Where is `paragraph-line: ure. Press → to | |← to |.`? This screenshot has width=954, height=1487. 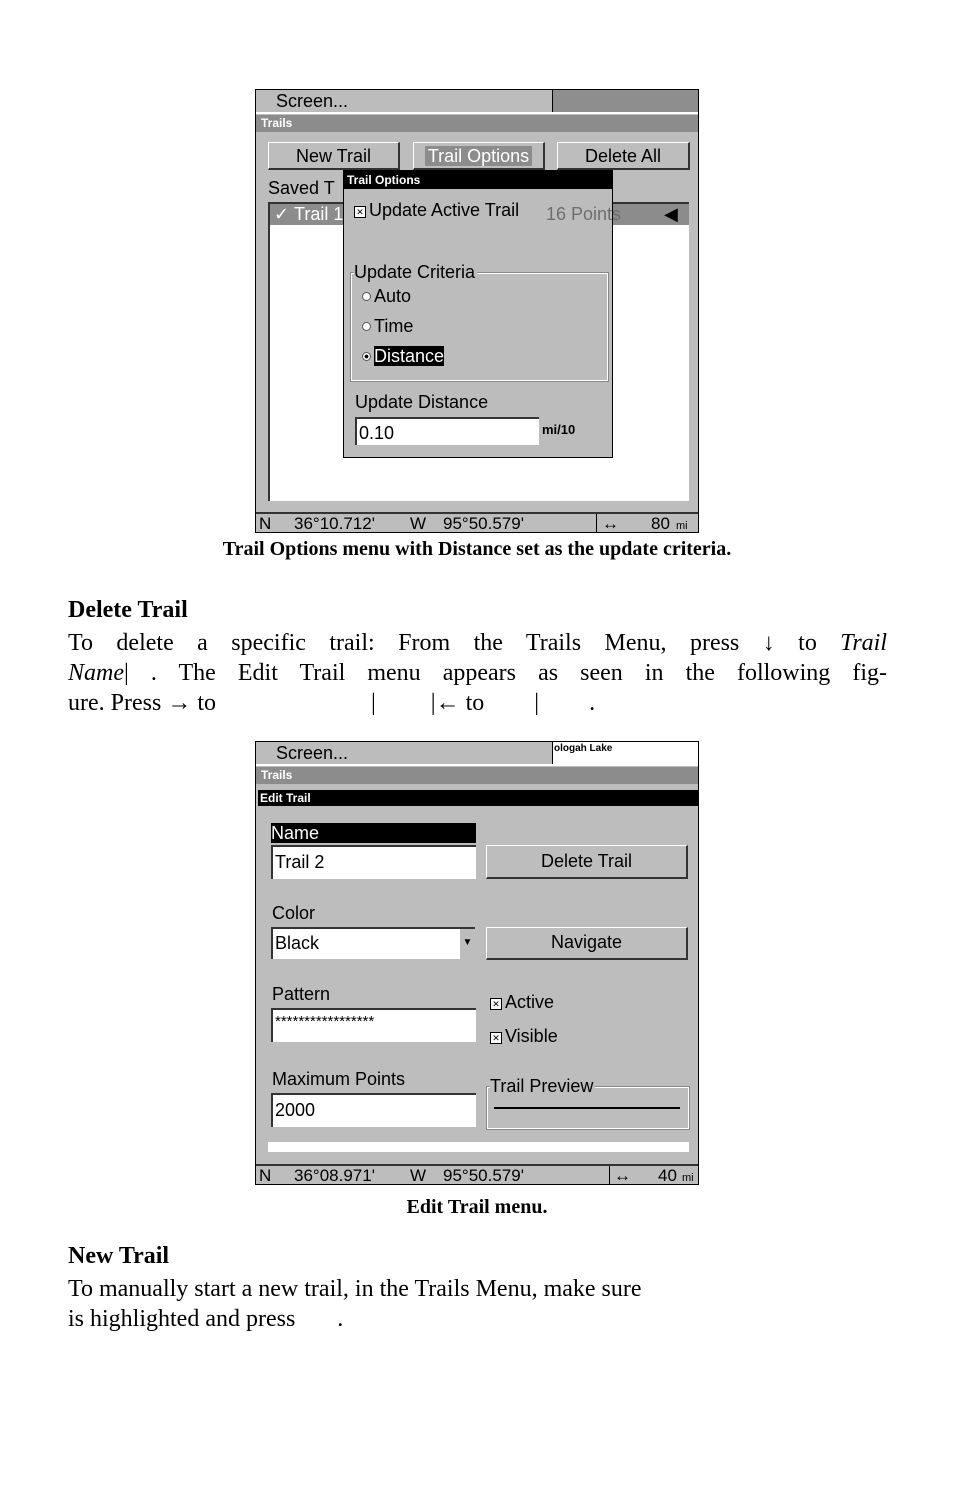 paragraph-line: ure. Press → to | |← to |. is located at coordinates (477, 703).